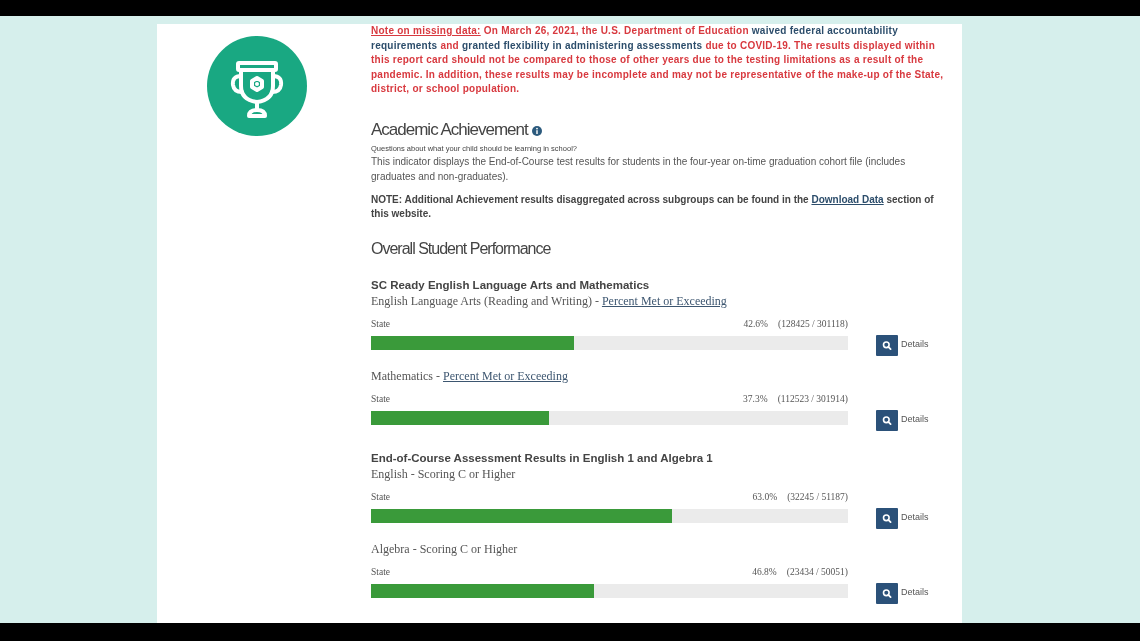 The image size is (1140, 641). Describe the element at coordinates (461, 248) in the screenshot. I see `performance-heading: Overall Student Performance` at that location.